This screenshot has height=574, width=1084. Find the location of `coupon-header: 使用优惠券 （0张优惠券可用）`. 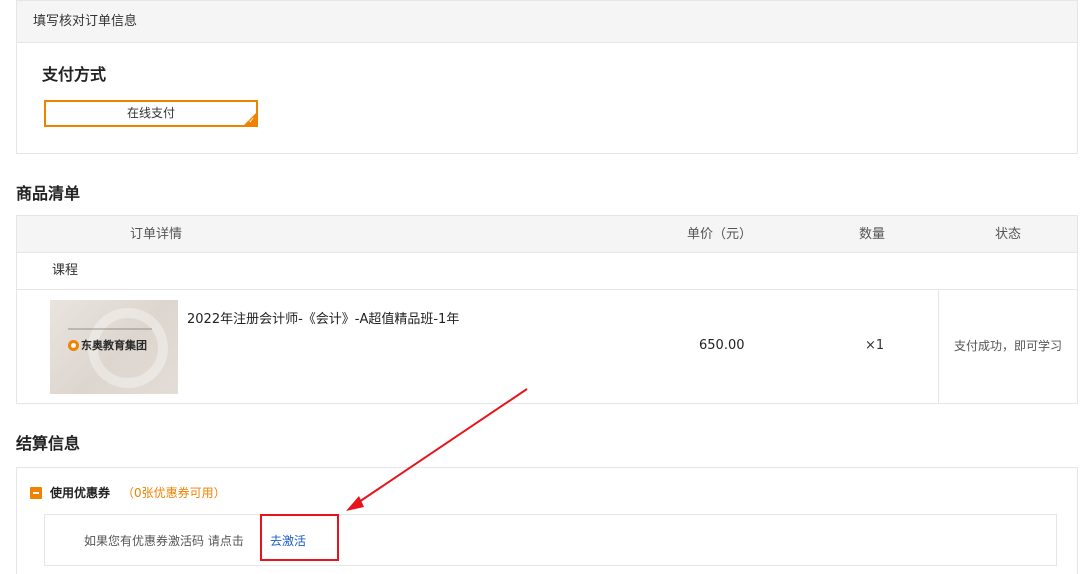

coupon-header: 使用优惠券 （0张优惠券可用） is located at coordinates (128, 492).